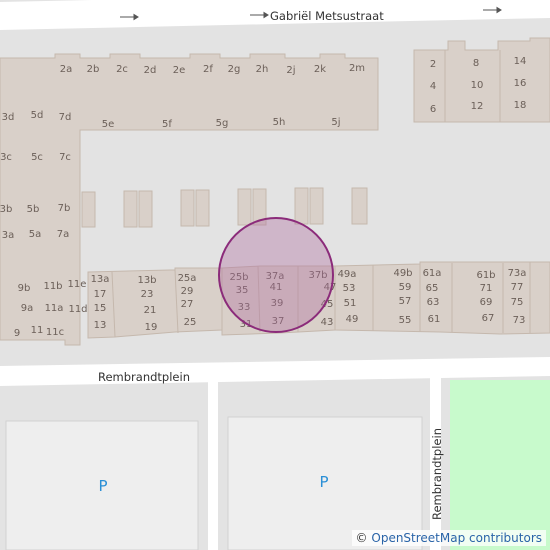  I want to click on location-marker-circle, so click(276, 275).